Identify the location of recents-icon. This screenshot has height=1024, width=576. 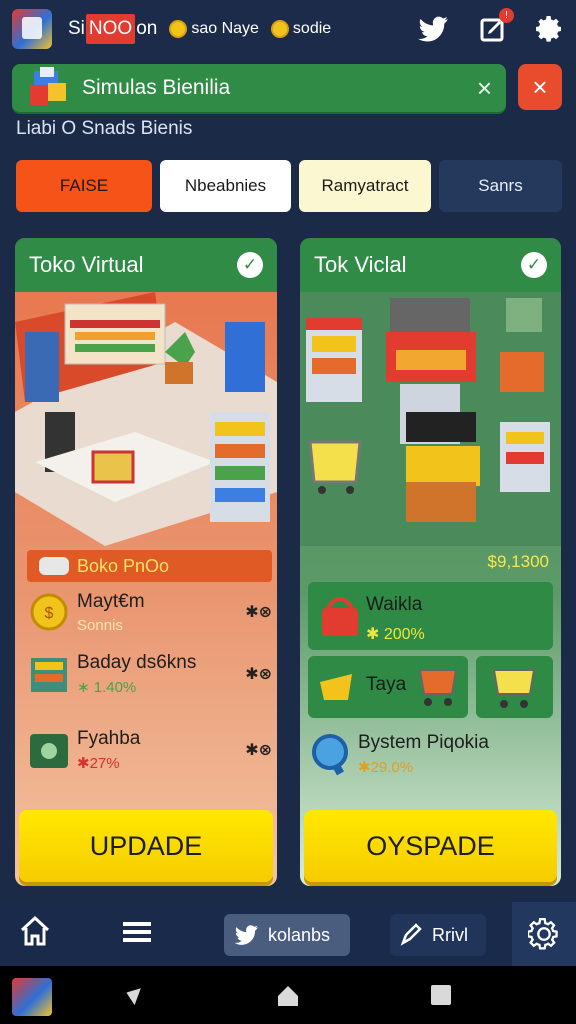
(441, 995).